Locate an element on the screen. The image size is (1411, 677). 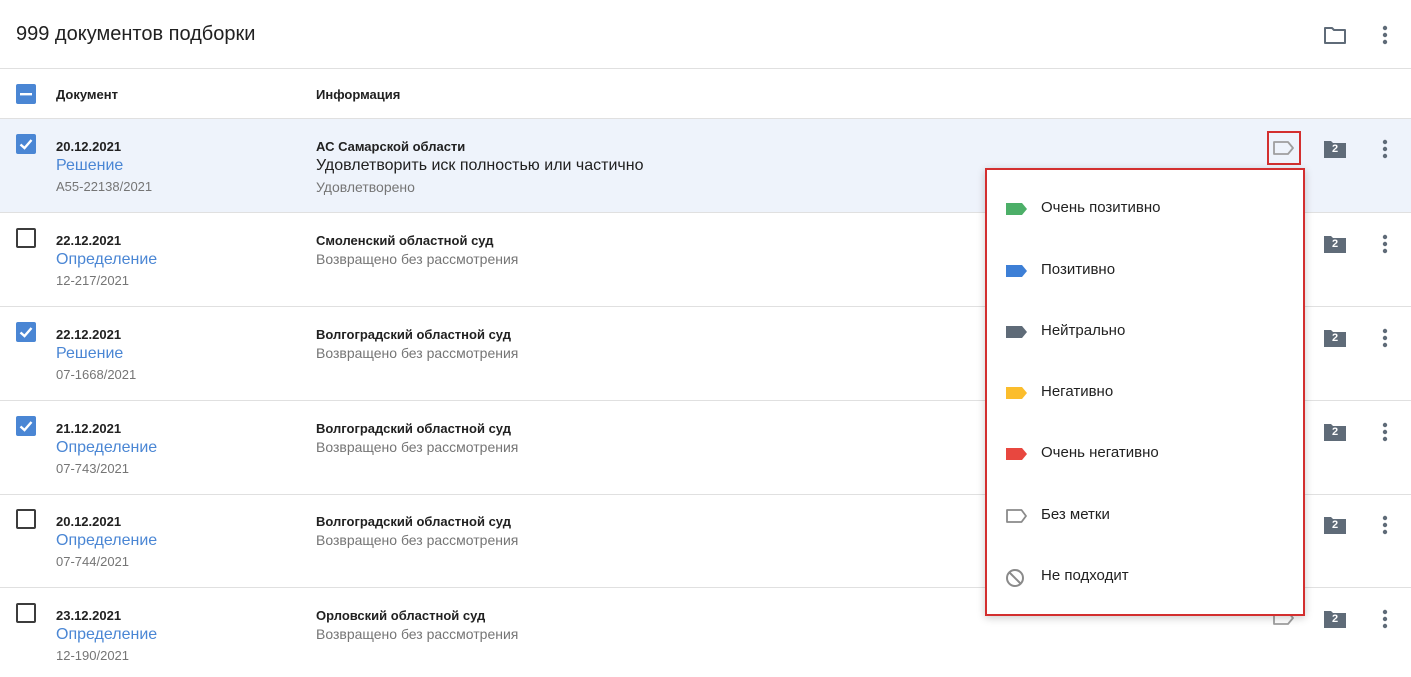
column-header-info: Информация is located at coordinates (358, 94).